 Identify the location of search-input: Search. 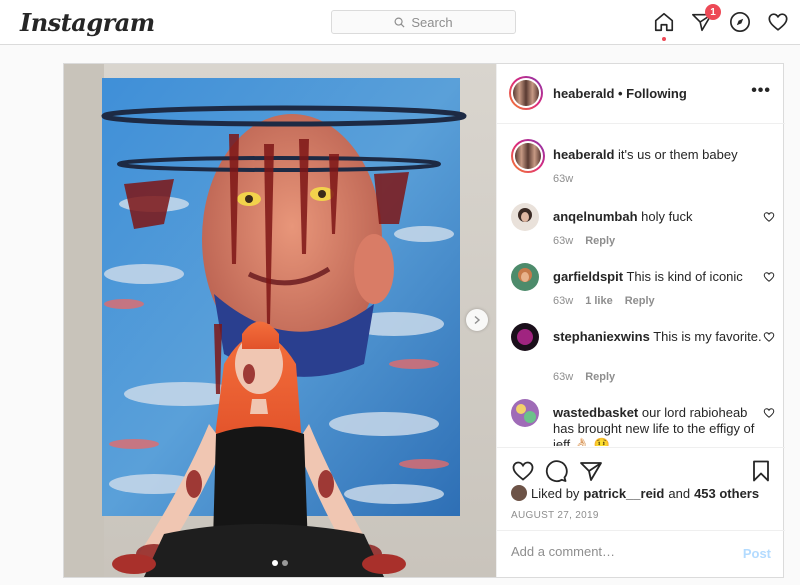
(423, 22).